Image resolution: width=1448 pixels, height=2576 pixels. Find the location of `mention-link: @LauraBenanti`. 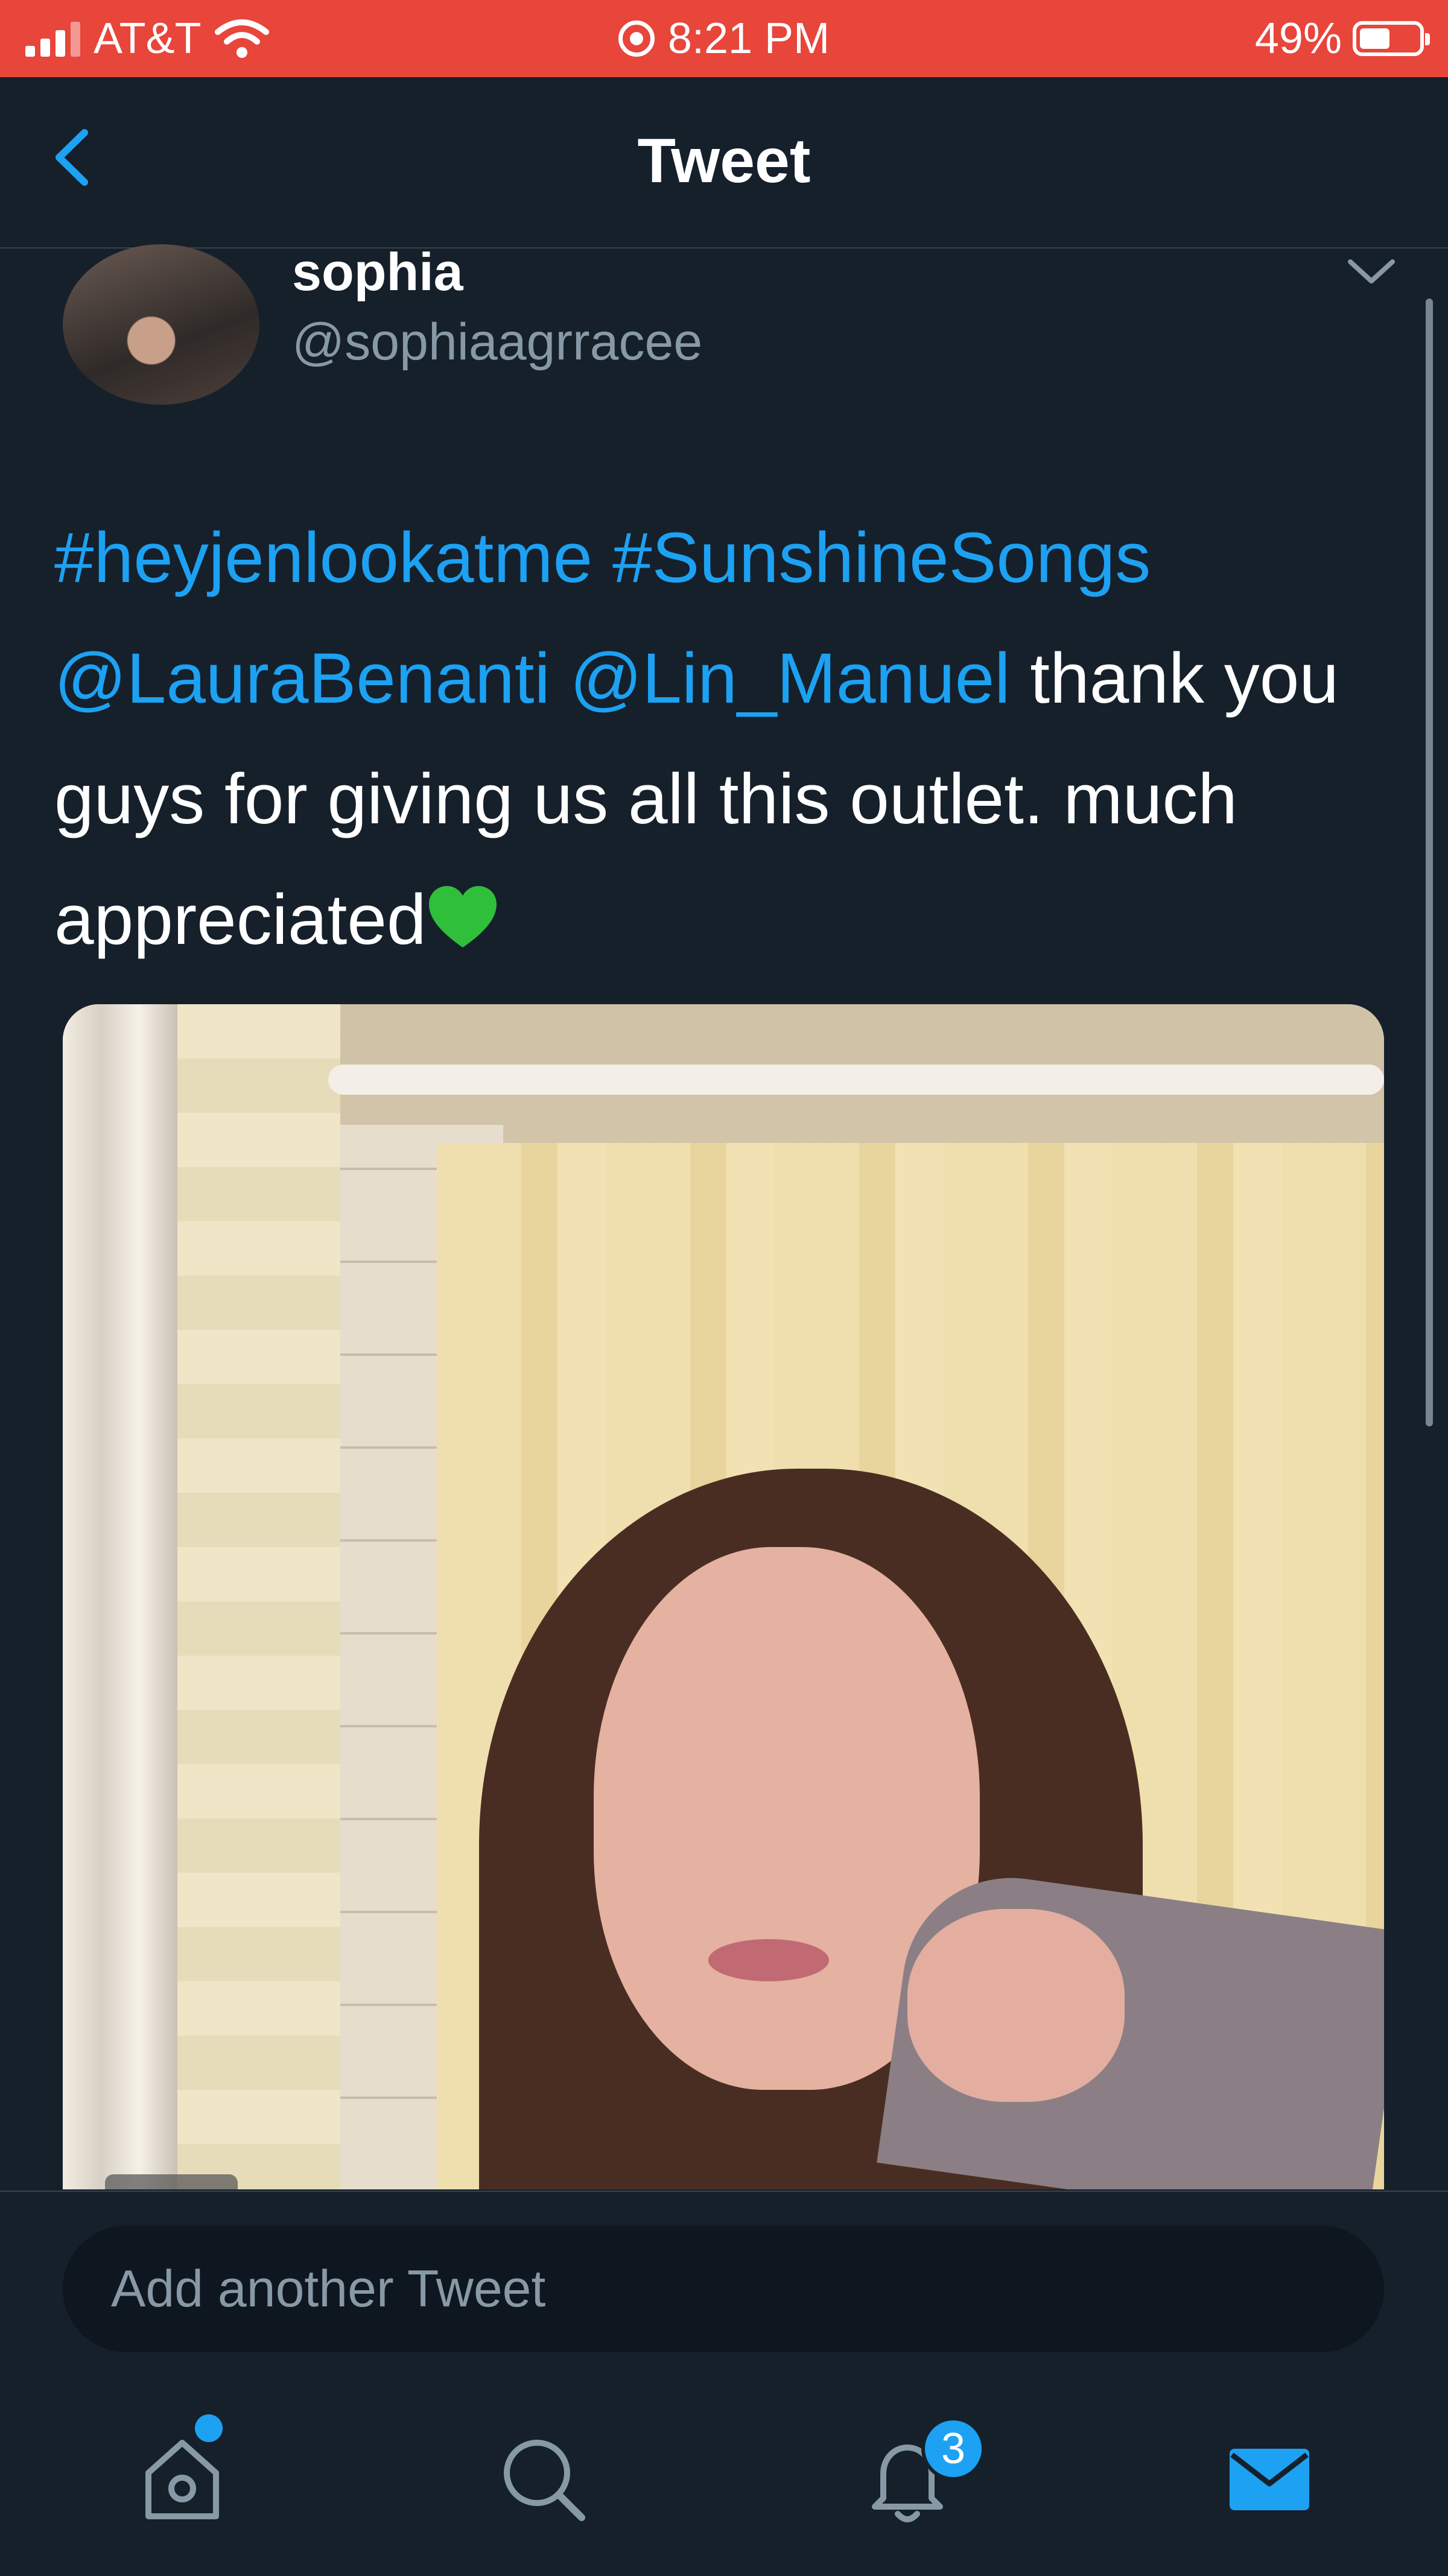

mention-link: @LauraBenanti is located at coordinates (302, 678).